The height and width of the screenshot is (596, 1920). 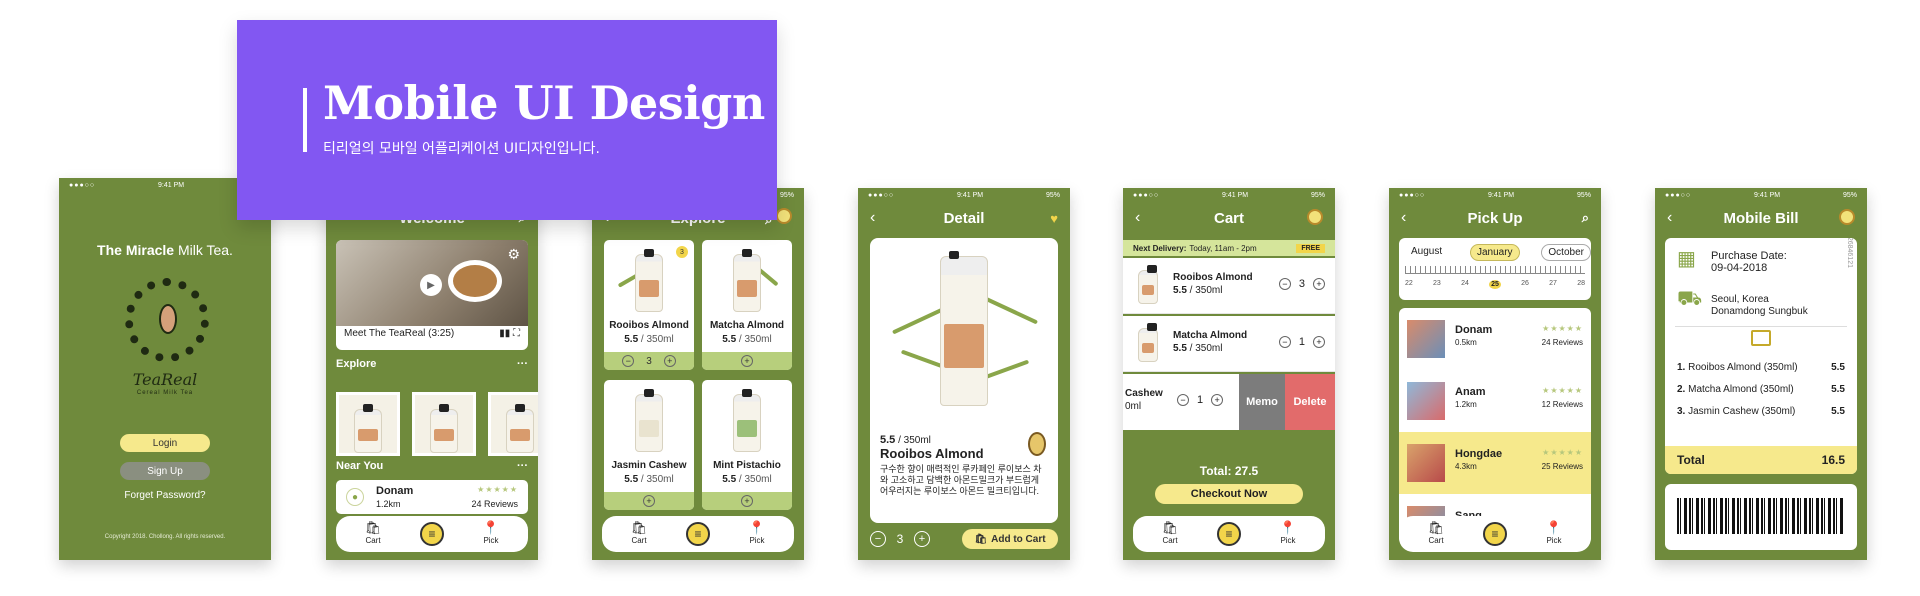 I want to click on delivery-time: Today, 11am - 2pm, so click(x=1223, y=248).